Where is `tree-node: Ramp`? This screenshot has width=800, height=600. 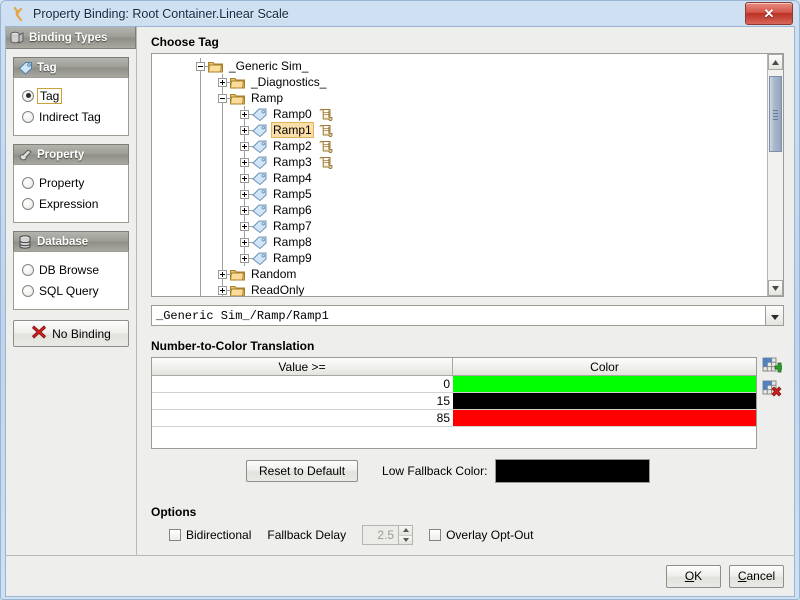 tree-node: Ramp is located at coordinates (459, 98).